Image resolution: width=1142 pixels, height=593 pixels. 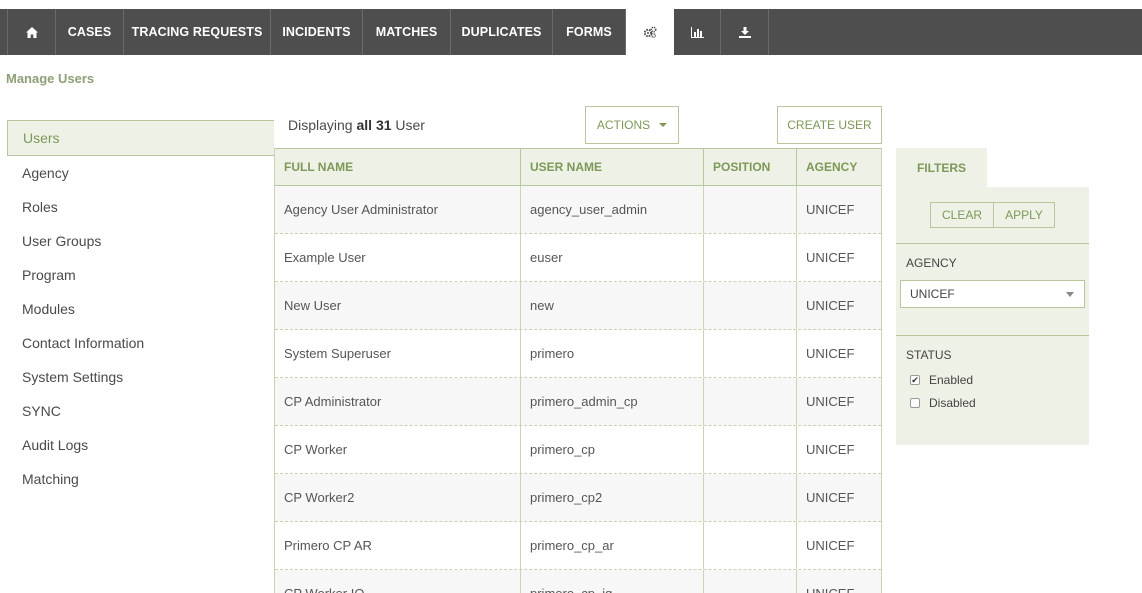 What do you see at coordinates (140, 343) in the screenshot?
I see `sidebar-item-contact-information: Contact Information` at bounding box center [140, 343].